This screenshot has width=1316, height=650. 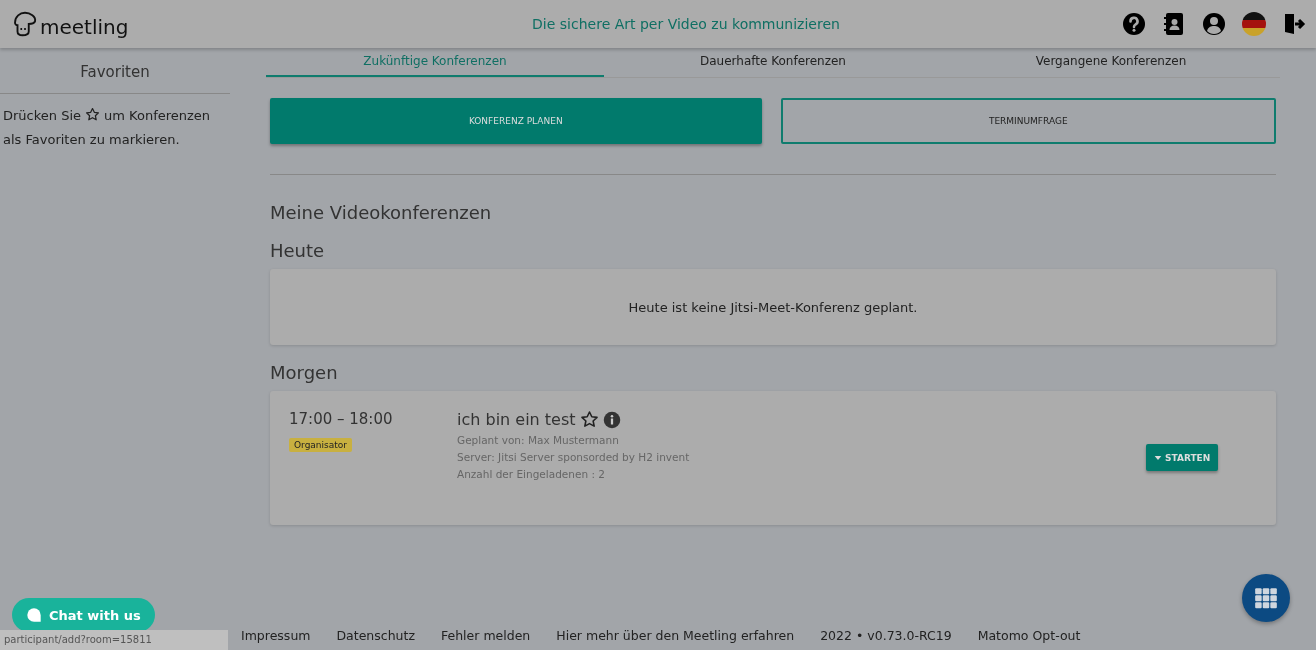 What do you see at coordinates (115, 71) in the screenshot?
I see `sidebar-title: Favoriten` at bounding box center [115, 71].